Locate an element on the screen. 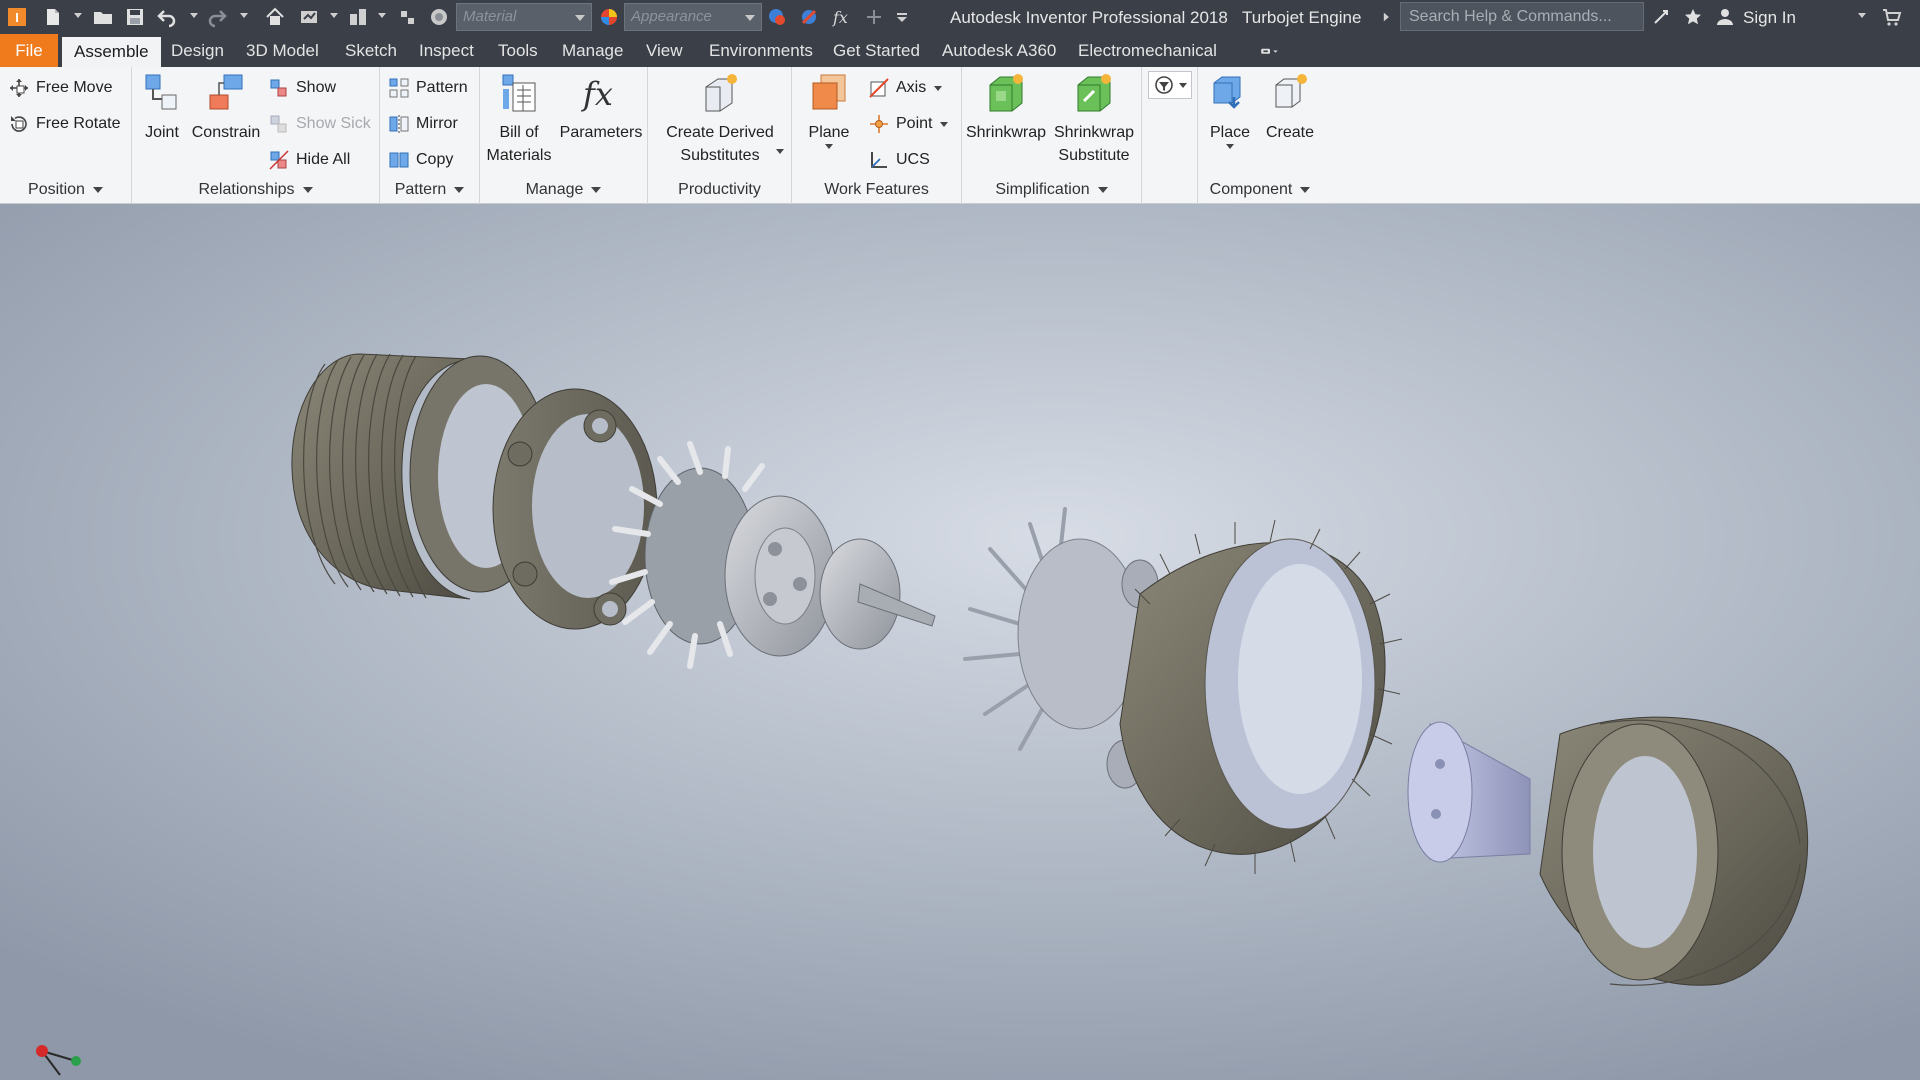  tab-tools: Tools is located at coordinates (518, 50).